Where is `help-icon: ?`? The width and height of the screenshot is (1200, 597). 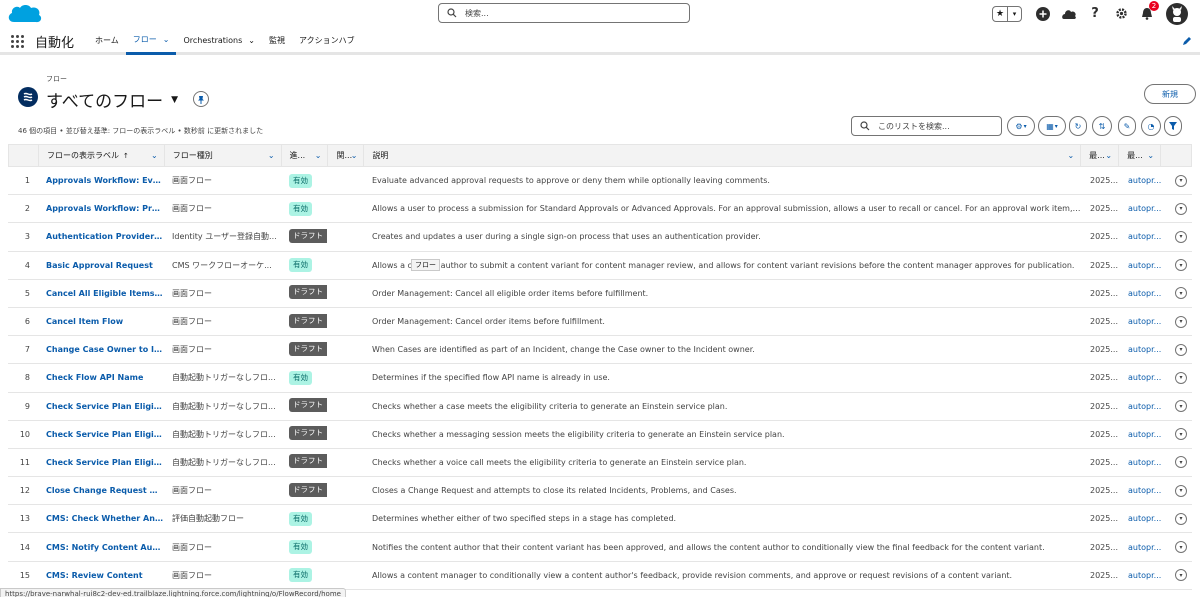 help-icon: ? is located at coordinates (1095, 14).